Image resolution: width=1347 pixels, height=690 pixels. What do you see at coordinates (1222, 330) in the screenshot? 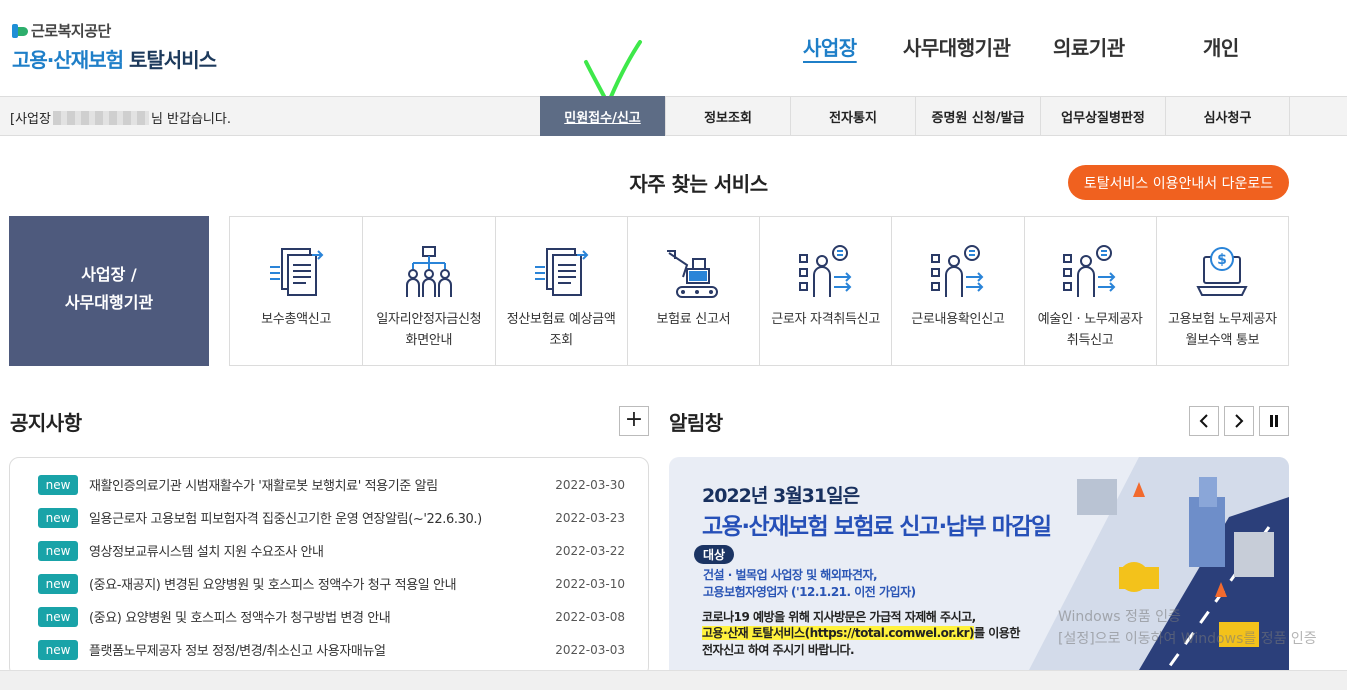
I see `service-label: 고용보험 노무제공자 월보수액 통보` at bounding box center [1222, 330].